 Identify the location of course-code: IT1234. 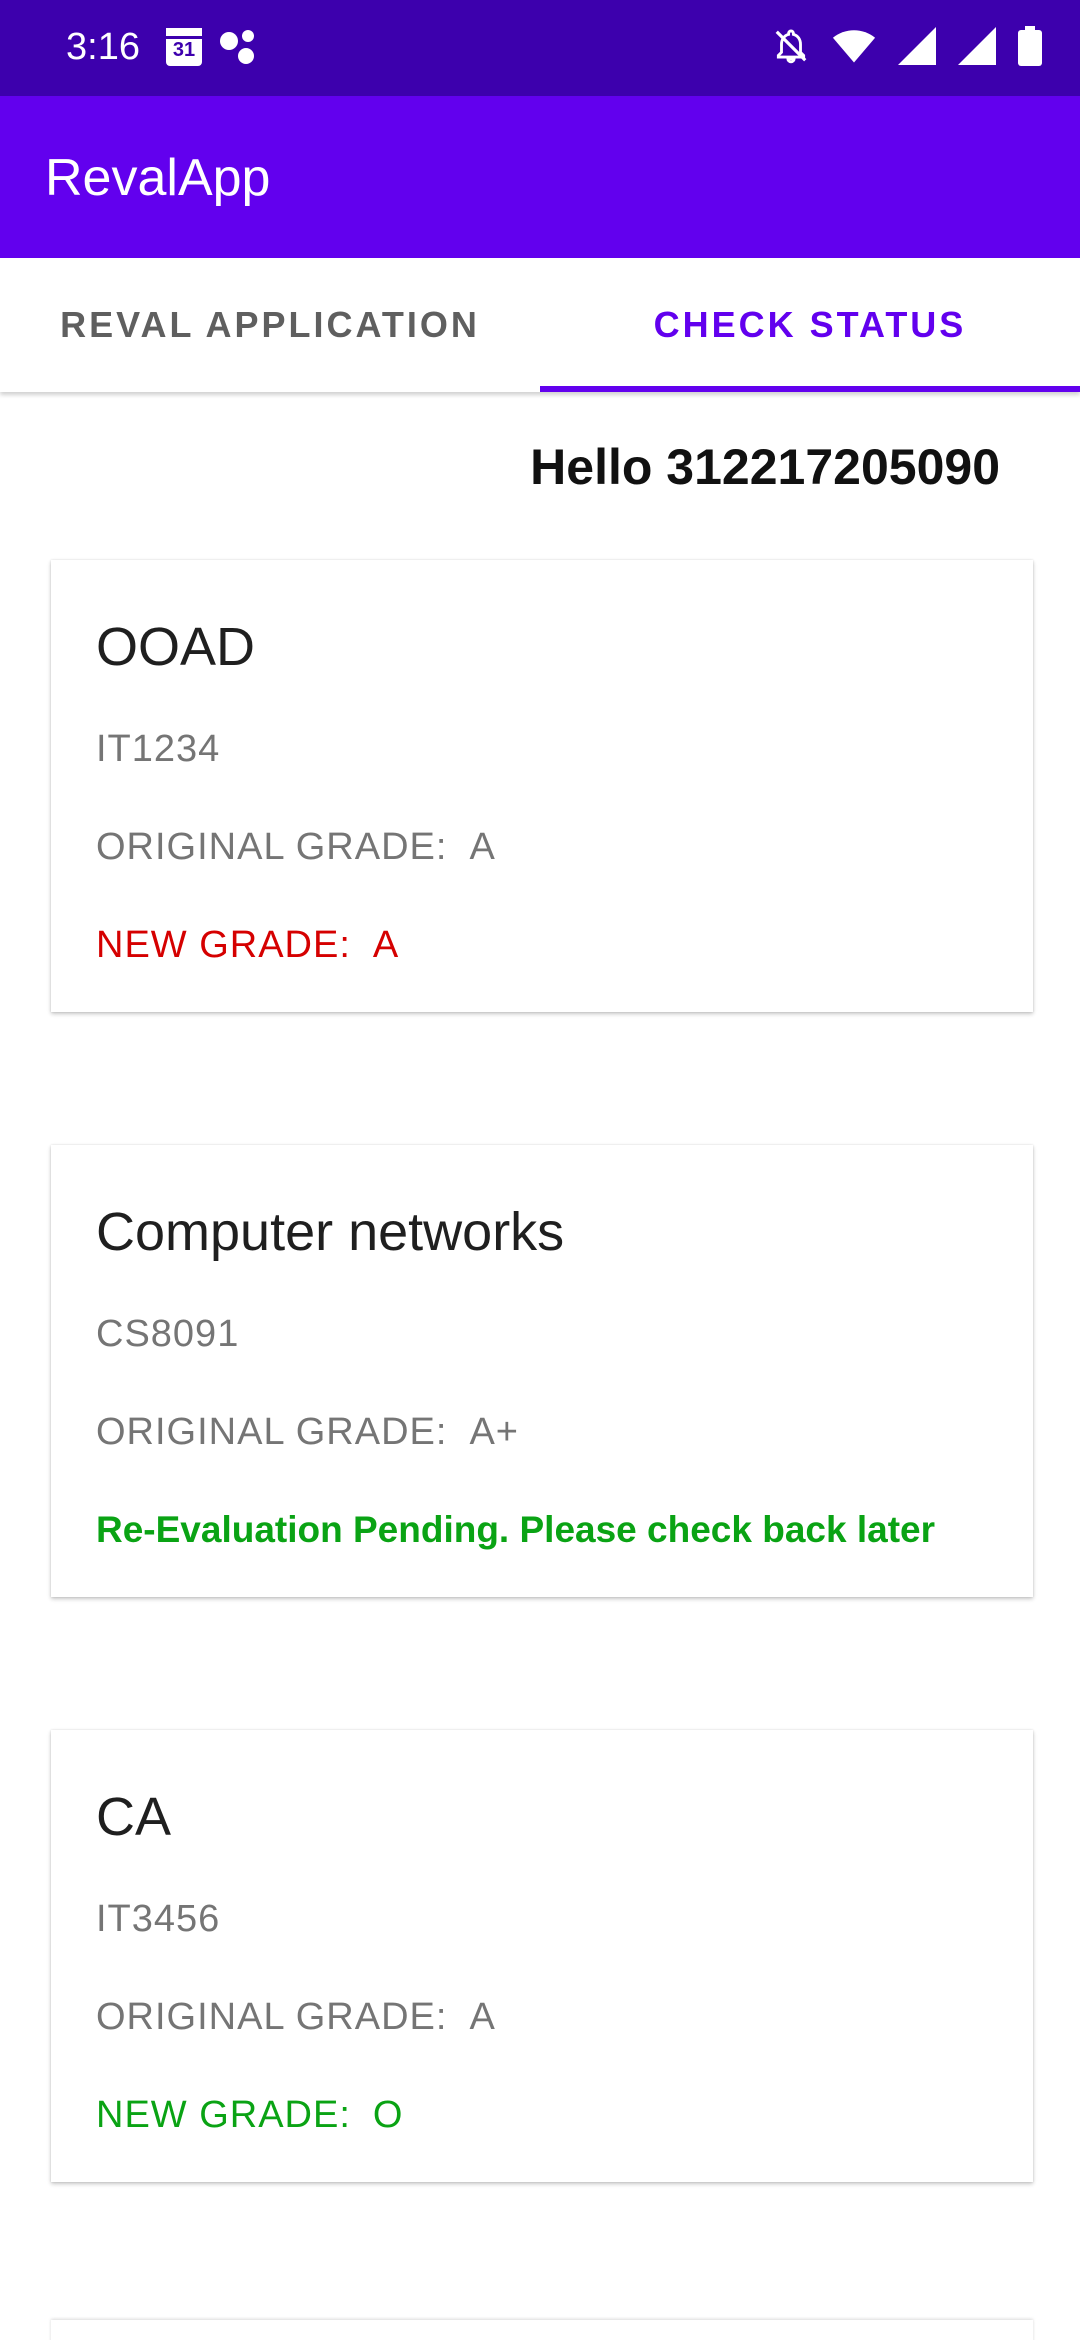
(158, 749).